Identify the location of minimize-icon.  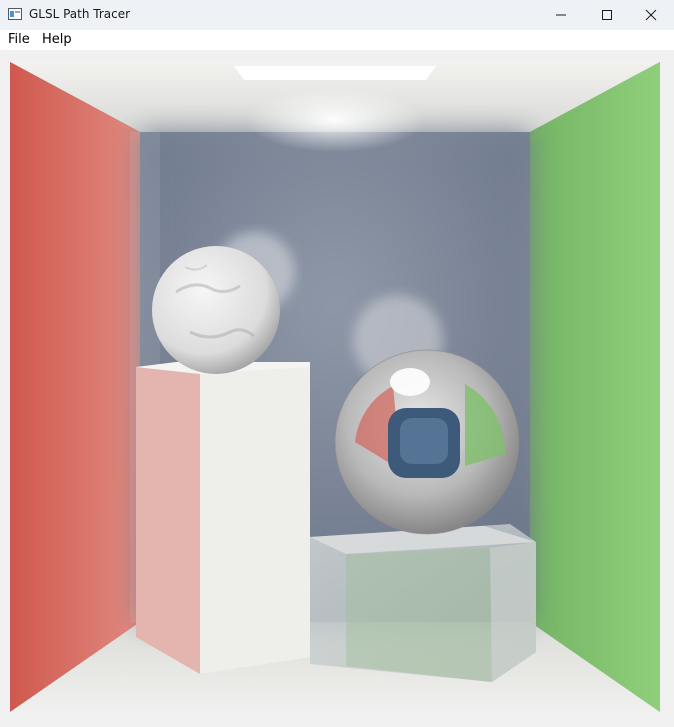
(561, 15).